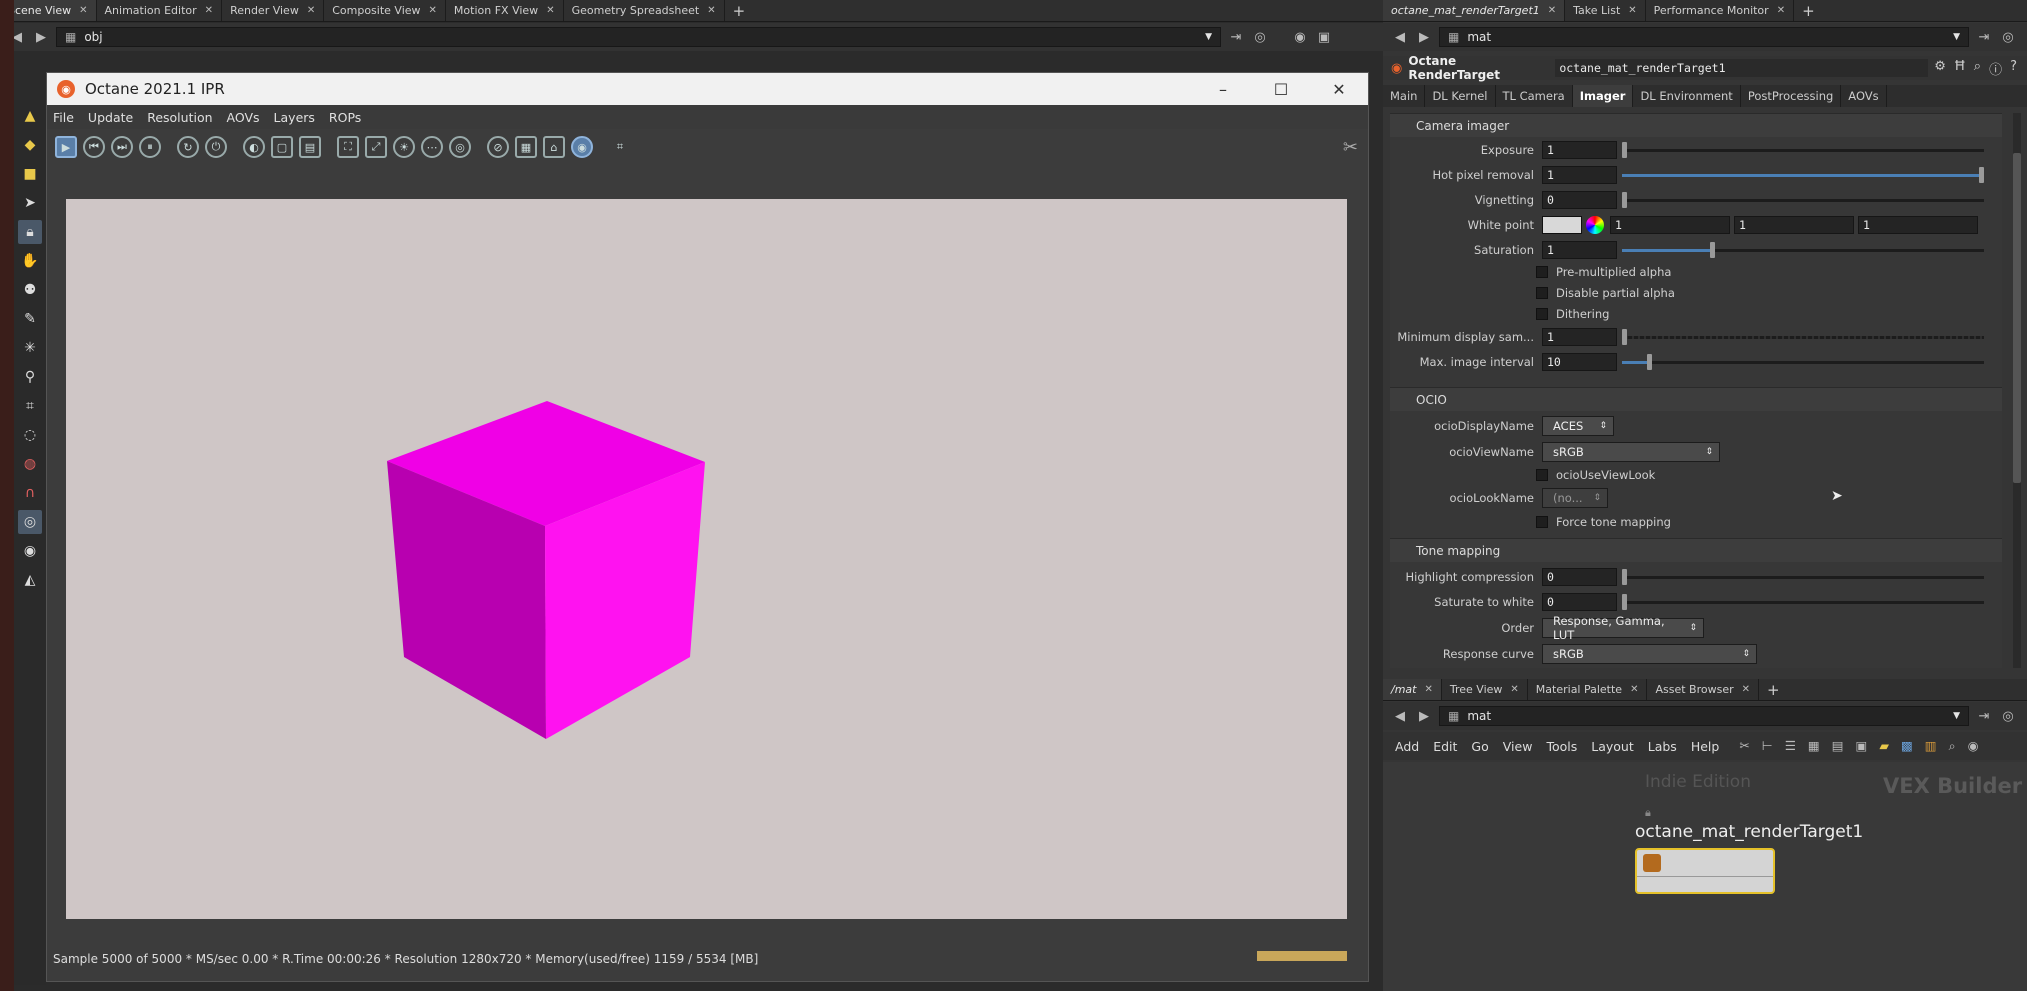 The width and height of the screenshot is (2027, 991). What do you see at coordinates (1744, 746) in the screenshot?
I see `wrench-icon: ✂` at bounding box center [1744, 746].